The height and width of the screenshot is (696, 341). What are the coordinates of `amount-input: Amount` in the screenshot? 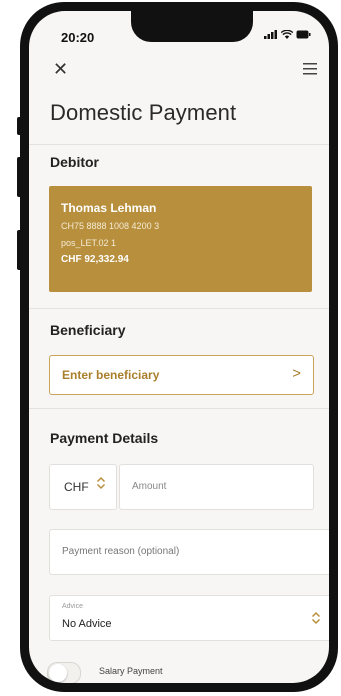 It's located at (216, 487).